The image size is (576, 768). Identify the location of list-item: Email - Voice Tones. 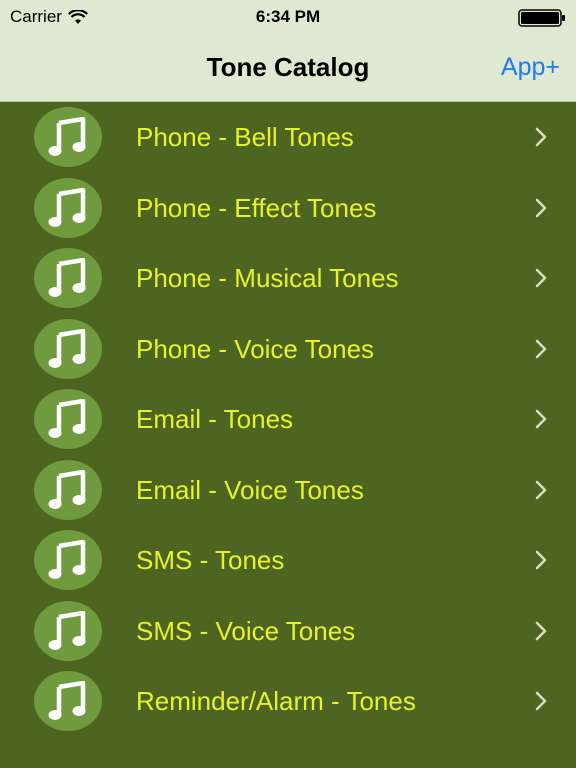
(288, 490).